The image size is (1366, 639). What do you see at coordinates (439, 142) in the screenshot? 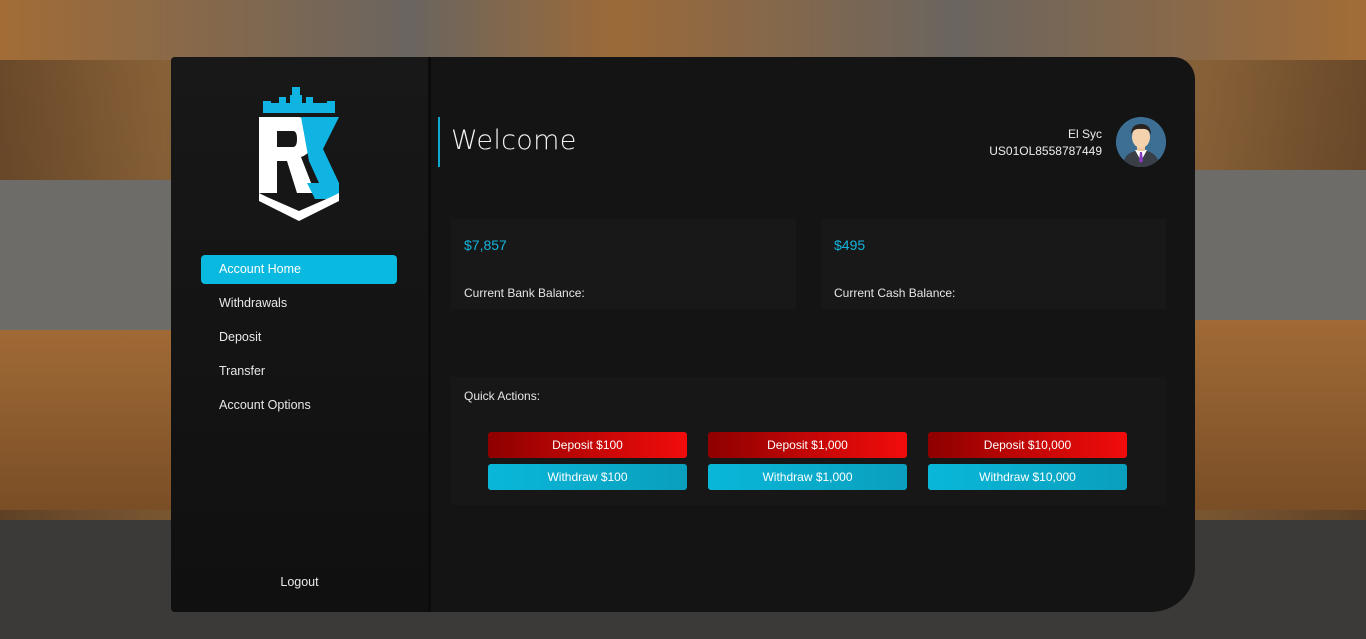
I see `title-accent-bar` at bounding box center [439, 142].